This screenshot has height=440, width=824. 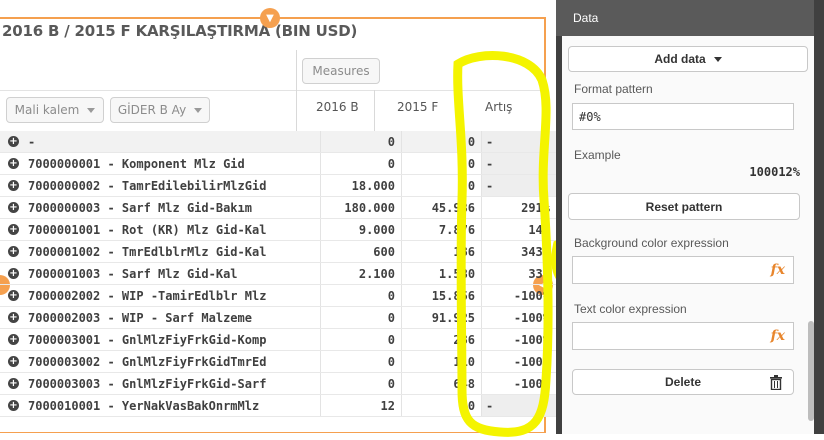 What do you see at coordinates (518, 207) in the screenshot?
I see `cell-artis: 291%` at bounding box center [518, 207].